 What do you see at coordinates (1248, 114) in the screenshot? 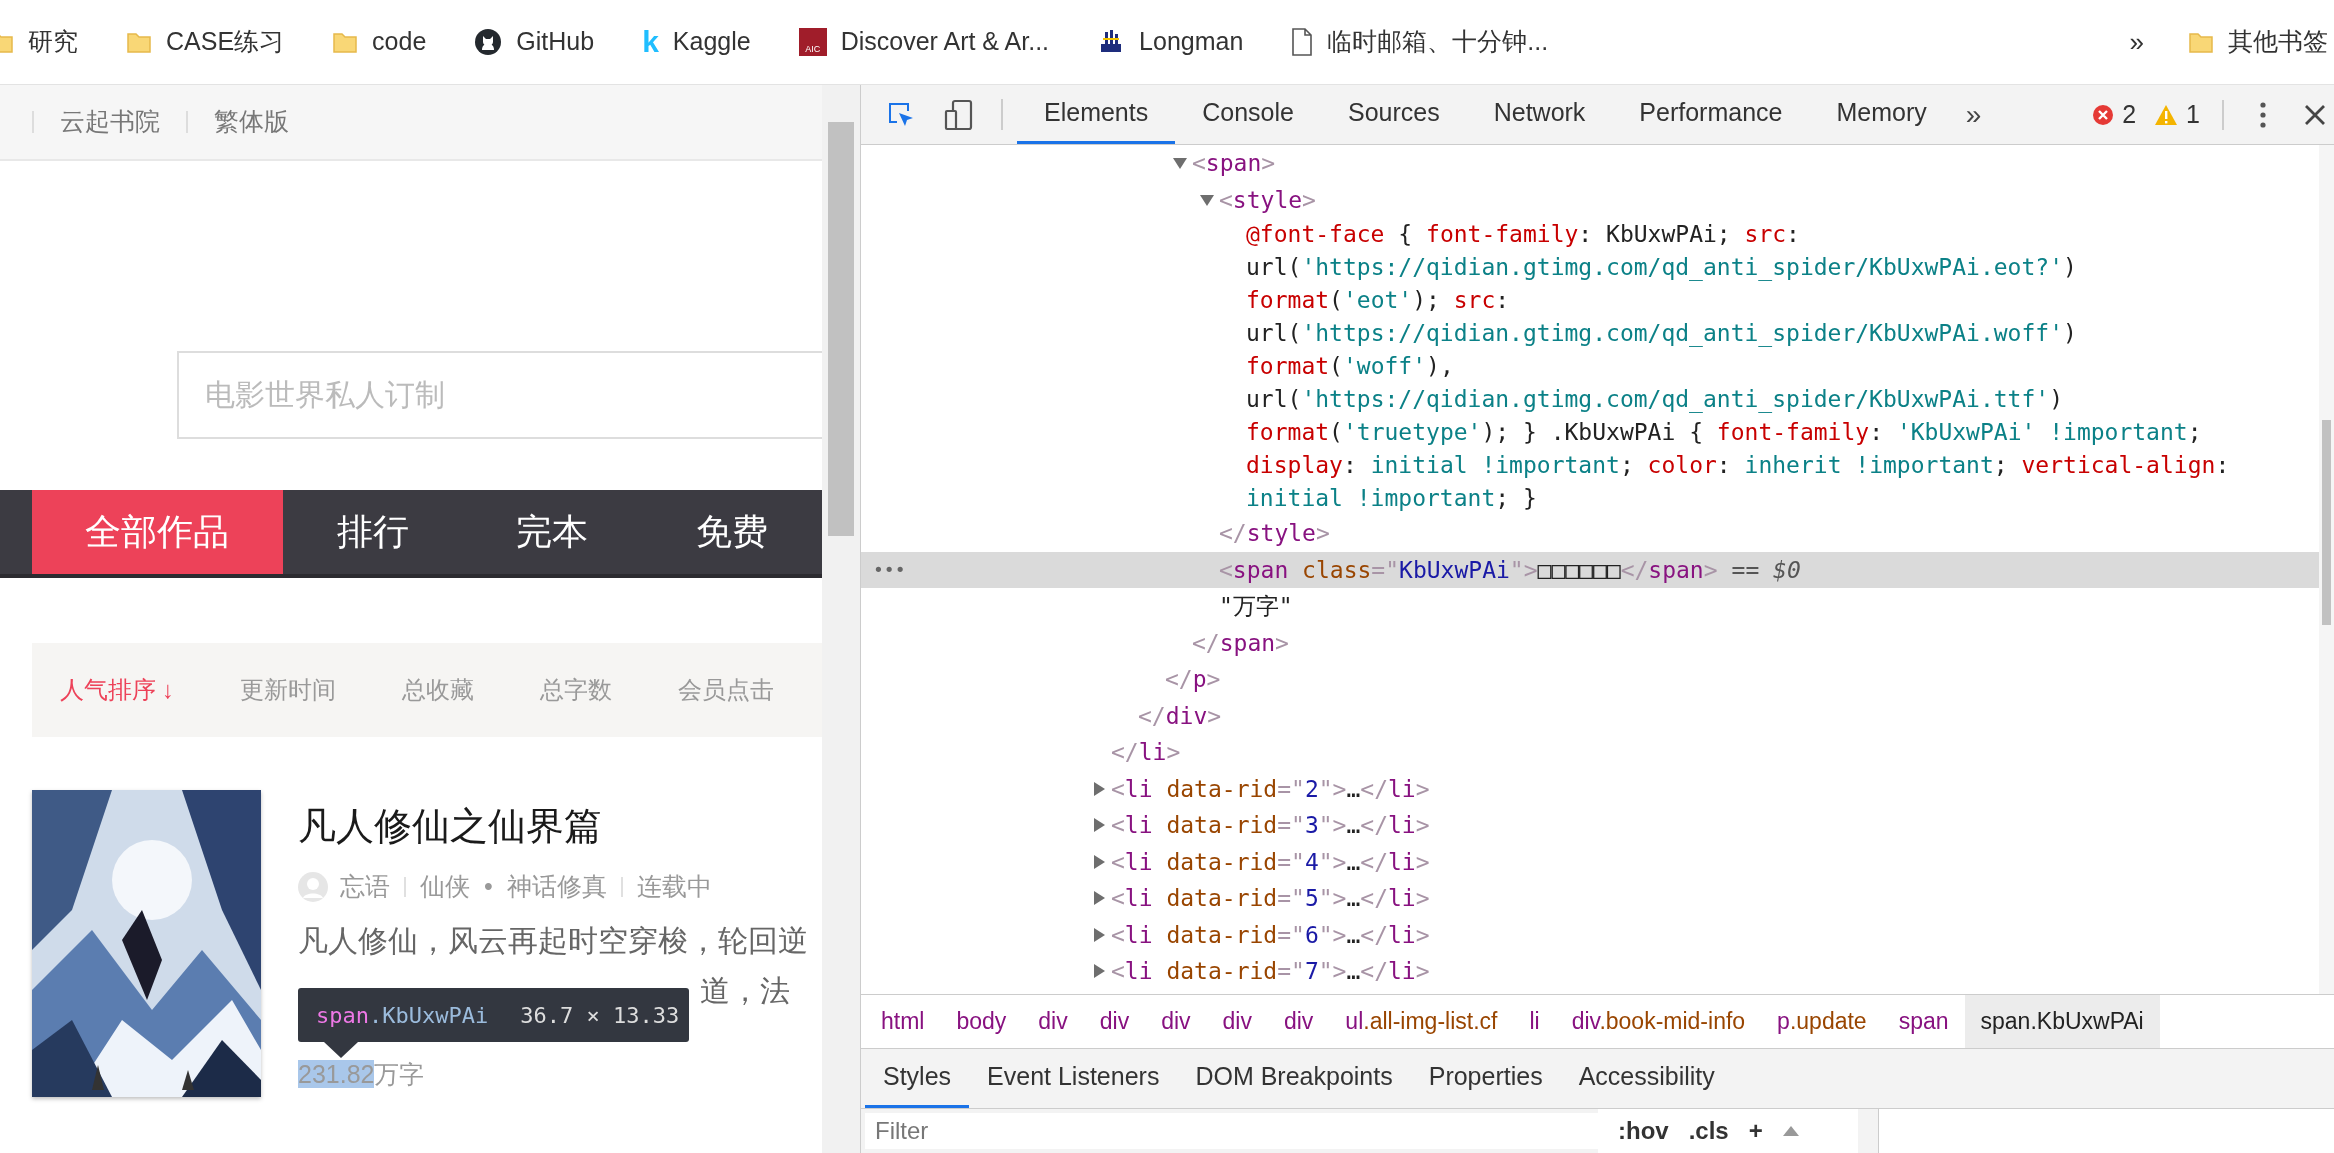
I see `devtools-tab: Console` at bounding box center [1248, 114].